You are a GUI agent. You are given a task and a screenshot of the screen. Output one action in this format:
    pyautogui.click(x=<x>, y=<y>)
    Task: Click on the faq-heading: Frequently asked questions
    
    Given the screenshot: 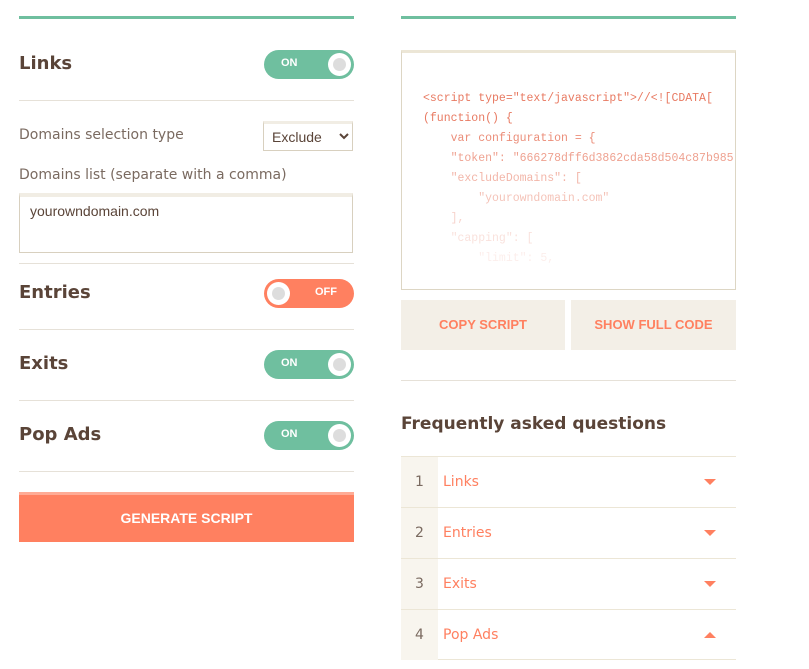 What is the action you would take?
    pyautogui.click(x=534, y=424)
    